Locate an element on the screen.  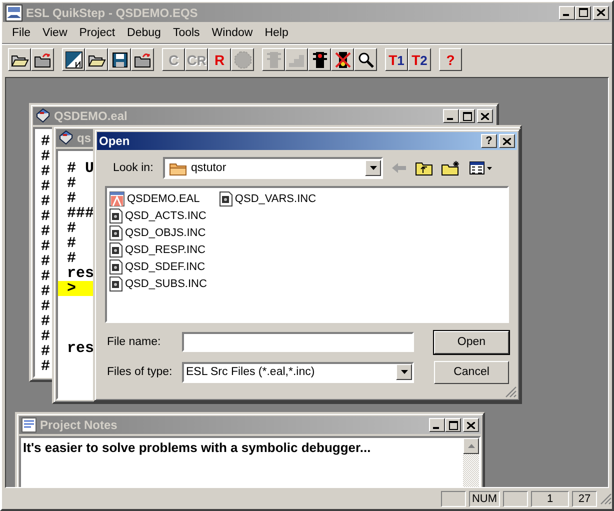
open-button: Open is located at coordinates (471, 342).